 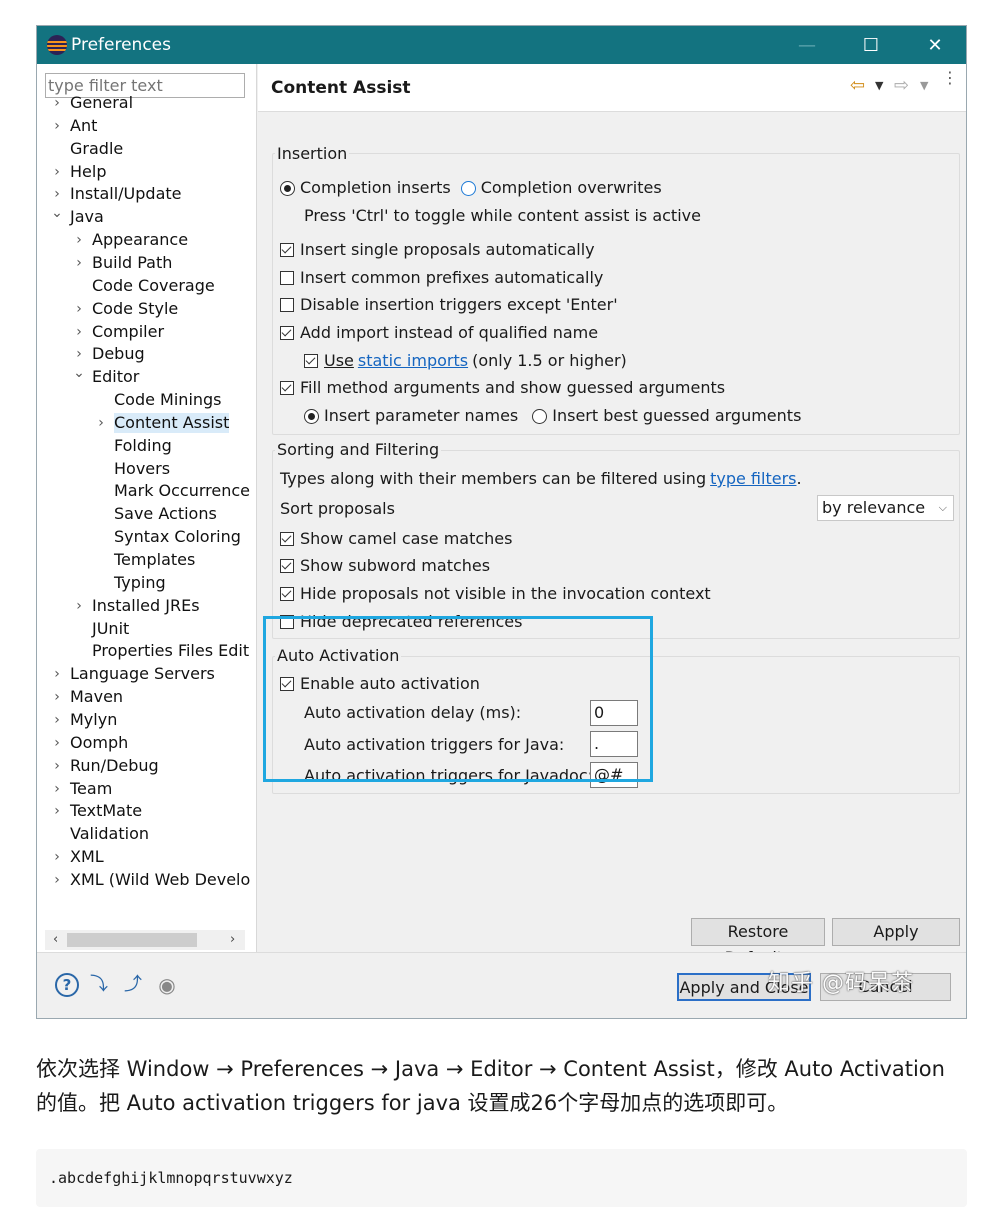 I want to click on tree-item: Properties Files Edit, so click(x=170, y=651).